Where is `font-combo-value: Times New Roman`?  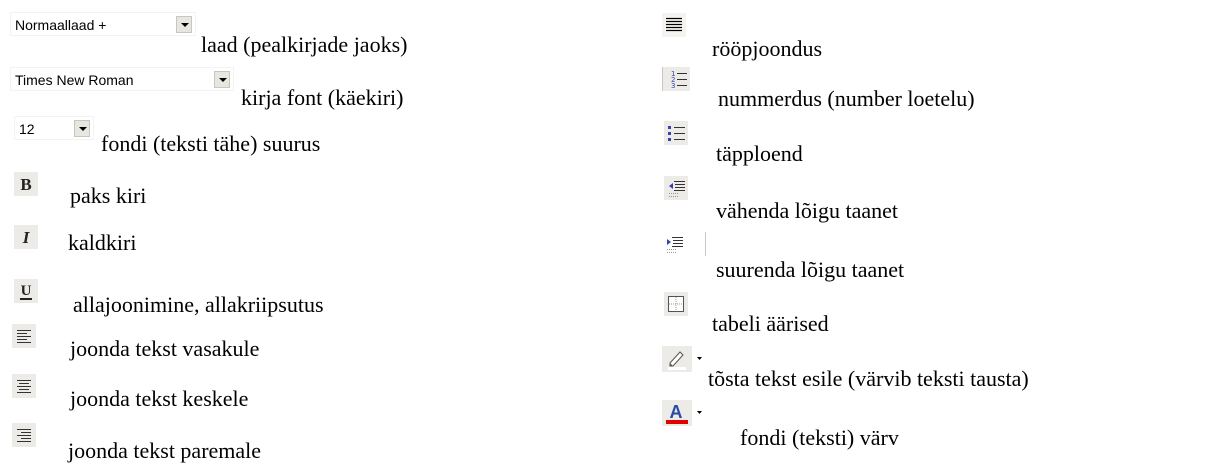
font-combo-value: Times New Roman is located at coordinates (74, 80).